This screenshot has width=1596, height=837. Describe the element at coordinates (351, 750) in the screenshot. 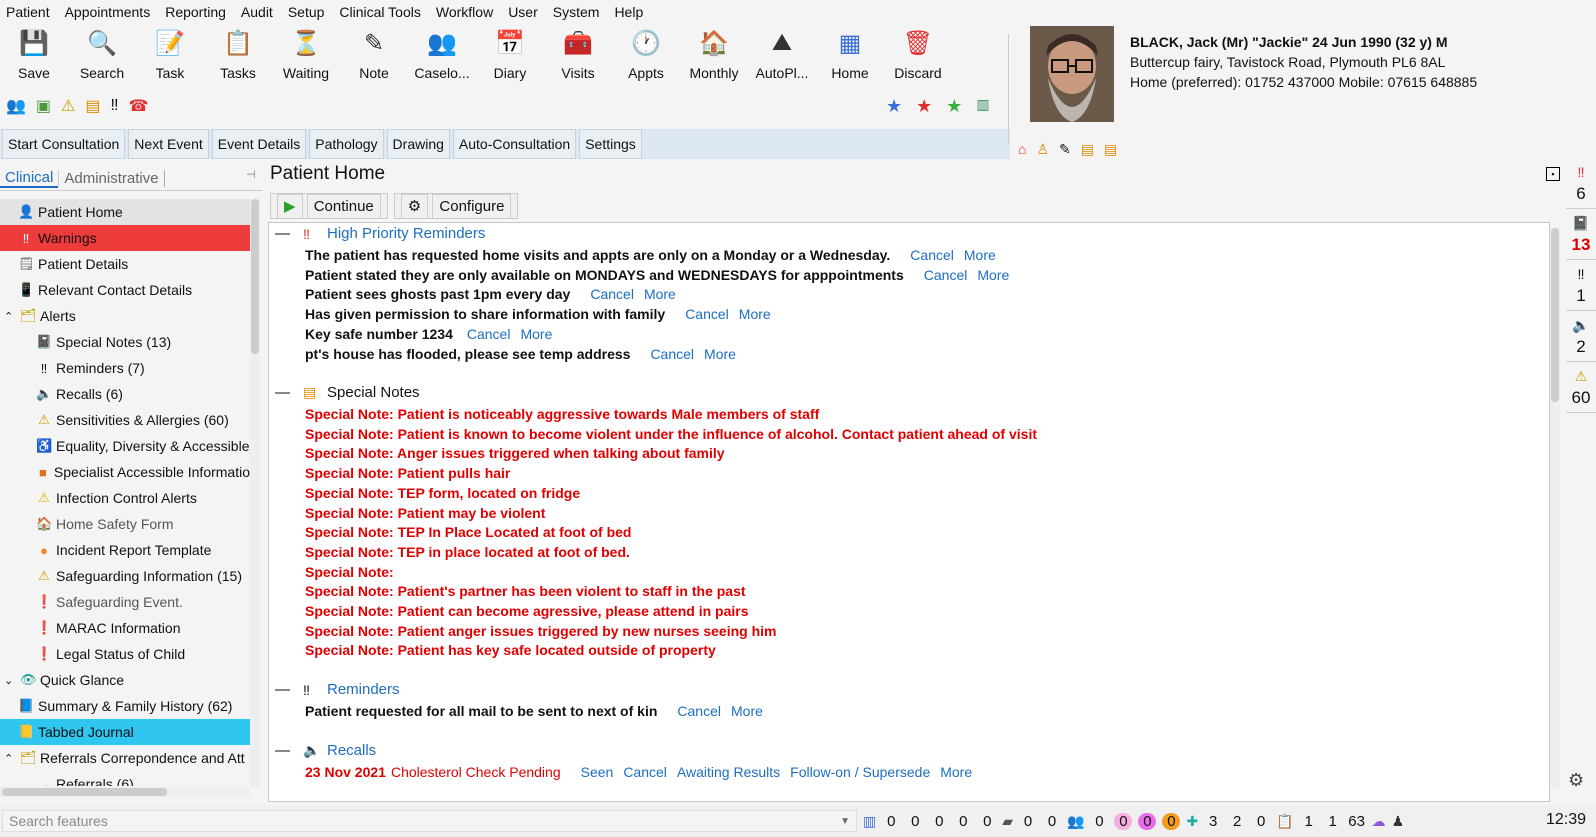

I see `section-title: Recalls` at that location.